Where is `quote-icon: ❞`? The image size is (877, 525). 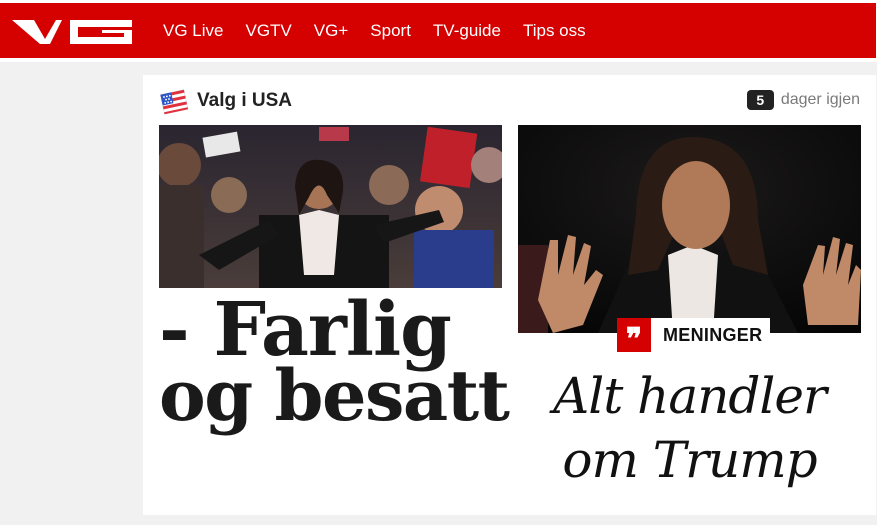
quote-icon: ❞ is located at coordinates (634, 336).